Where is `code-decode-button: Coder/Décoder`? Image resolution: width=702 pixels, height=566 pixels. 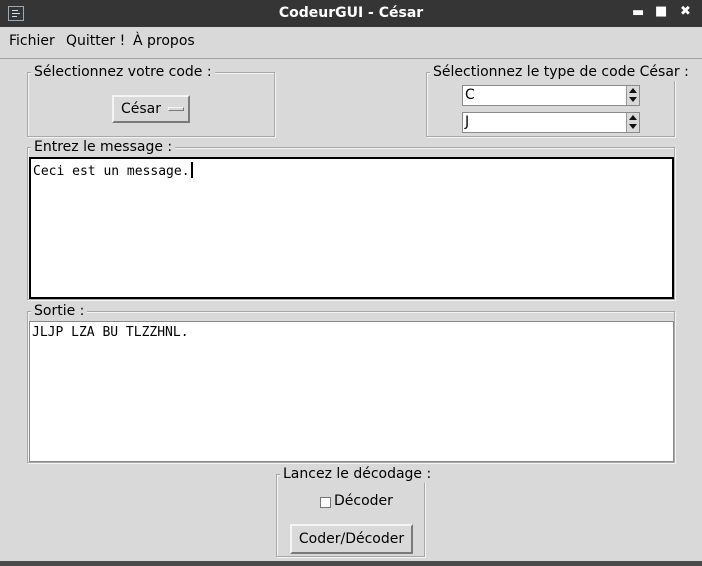
code-decode-button: Coder/Décoder is located at coordinates (351, 539).